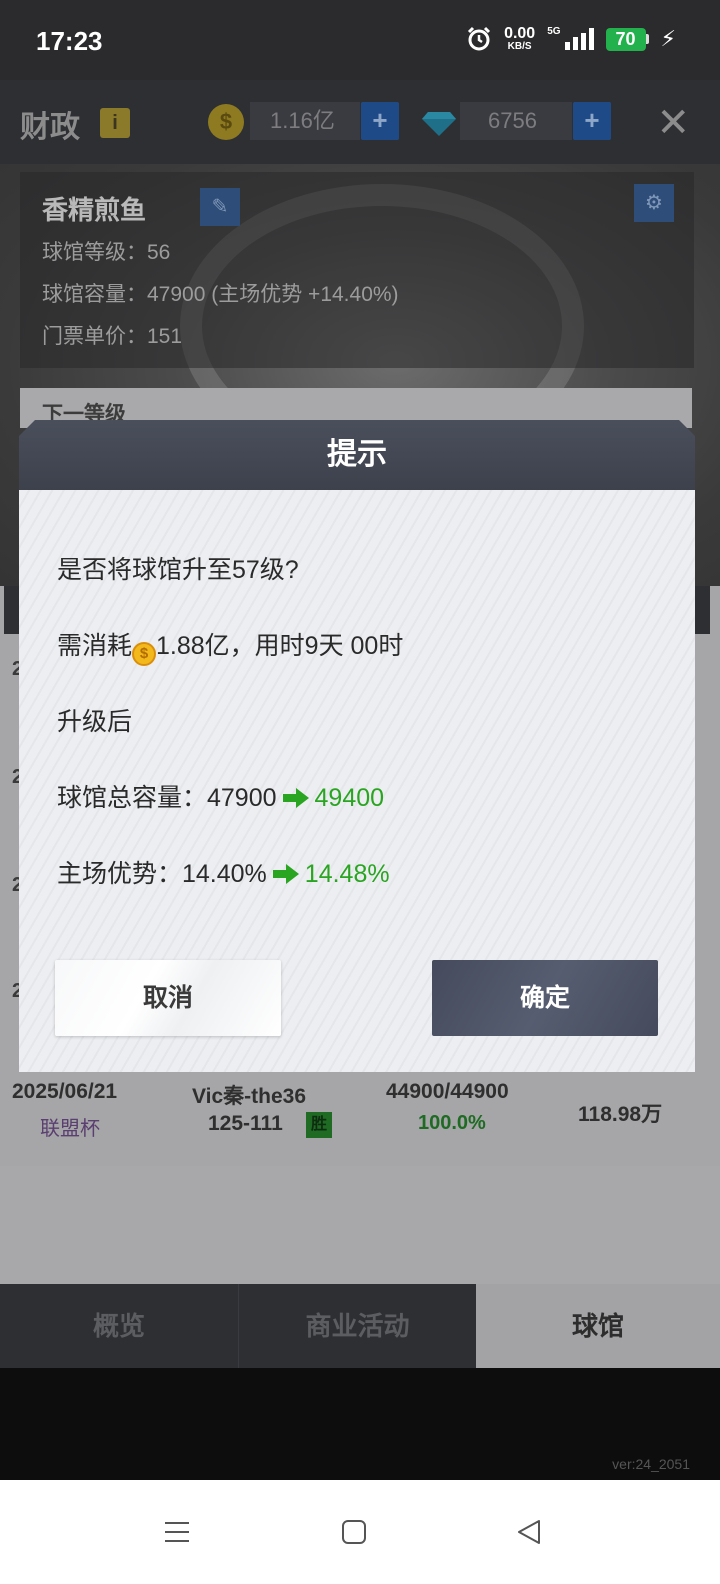 This screenshot has height=1584, width=720. I want to click on bottom-tabs: 概览 商业活动 球馆, so click(360, 1326).